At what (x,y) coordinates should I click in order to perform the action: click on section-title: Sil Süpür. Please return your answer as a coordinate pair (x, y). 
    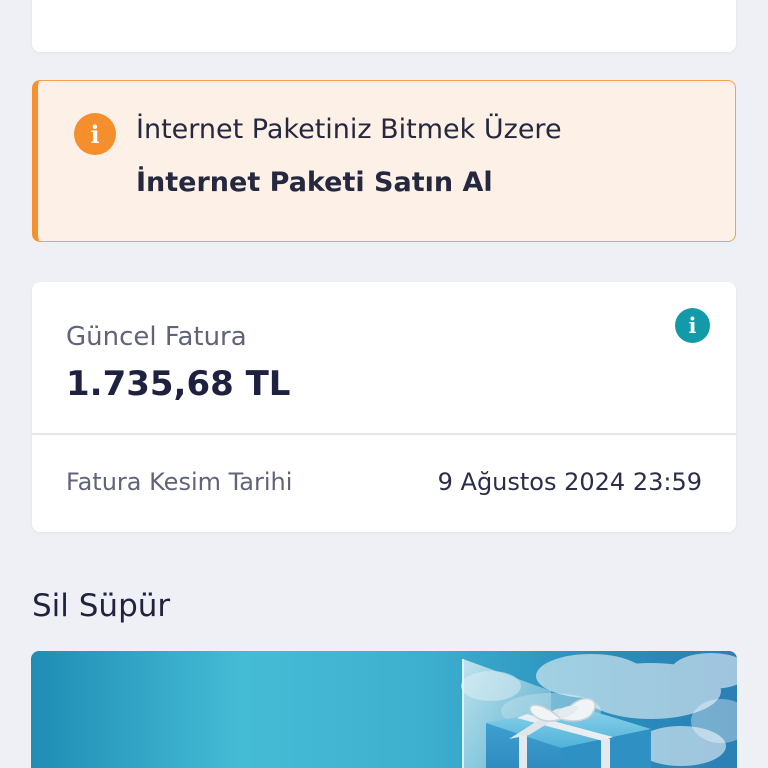
    Looking at the image, I should click on (101, 606).